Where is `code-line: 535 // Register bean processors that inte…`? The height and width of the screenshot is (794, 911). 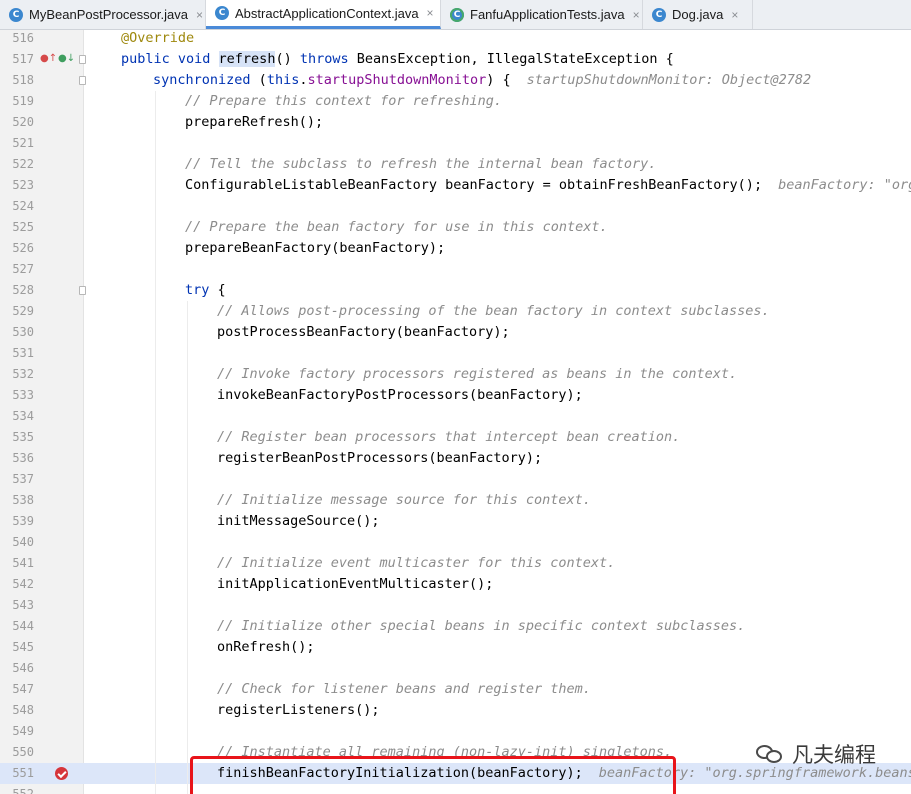
code-line: 535 // Register bean processors that inte… is located at coordinates (455, 437).